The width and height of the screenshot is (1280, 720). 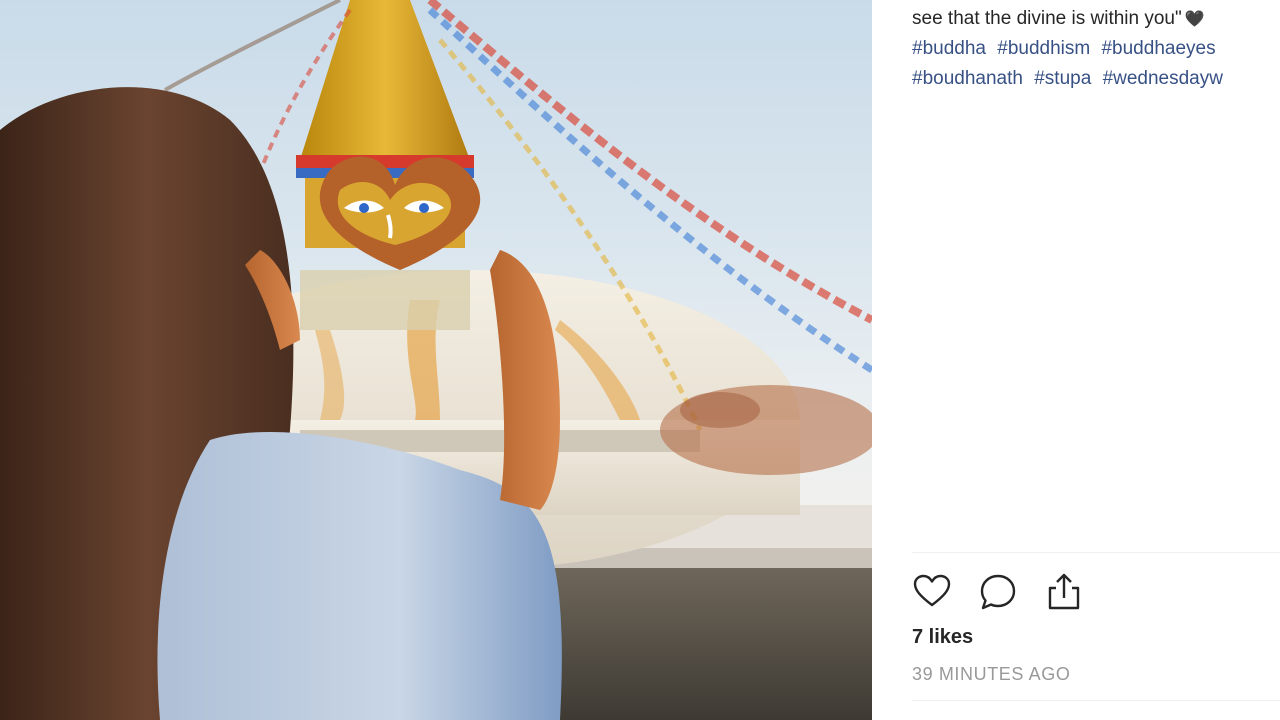 I want to click on post-timestamp: 39 MINUTES AGO, so click(x=991, y=674).